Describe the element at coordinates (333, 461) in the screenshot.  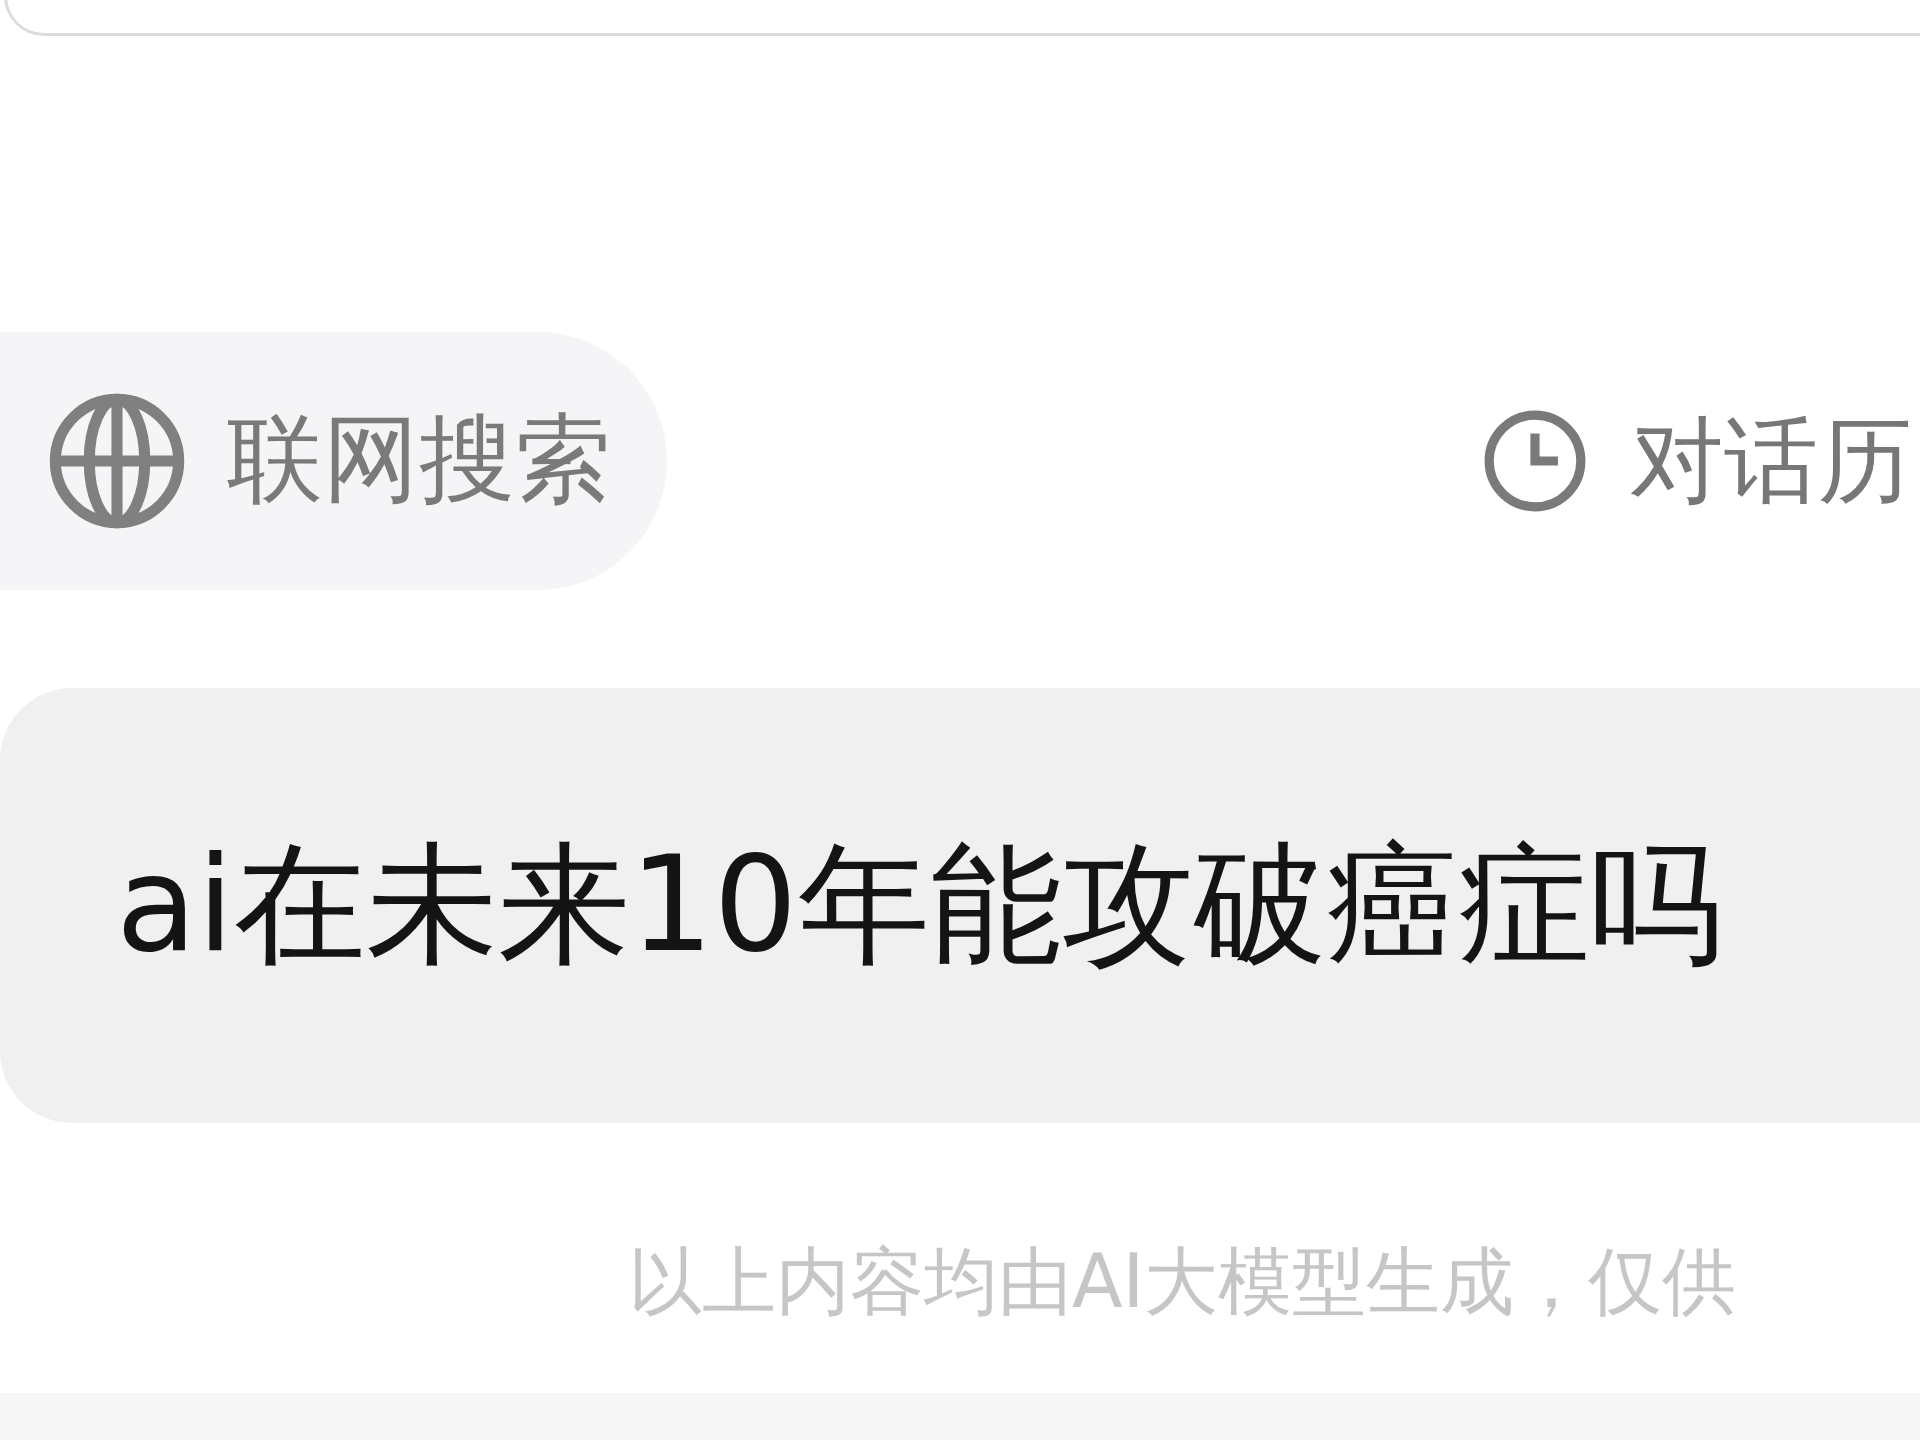
I see `web-search-button: 联网搜索` at that location.